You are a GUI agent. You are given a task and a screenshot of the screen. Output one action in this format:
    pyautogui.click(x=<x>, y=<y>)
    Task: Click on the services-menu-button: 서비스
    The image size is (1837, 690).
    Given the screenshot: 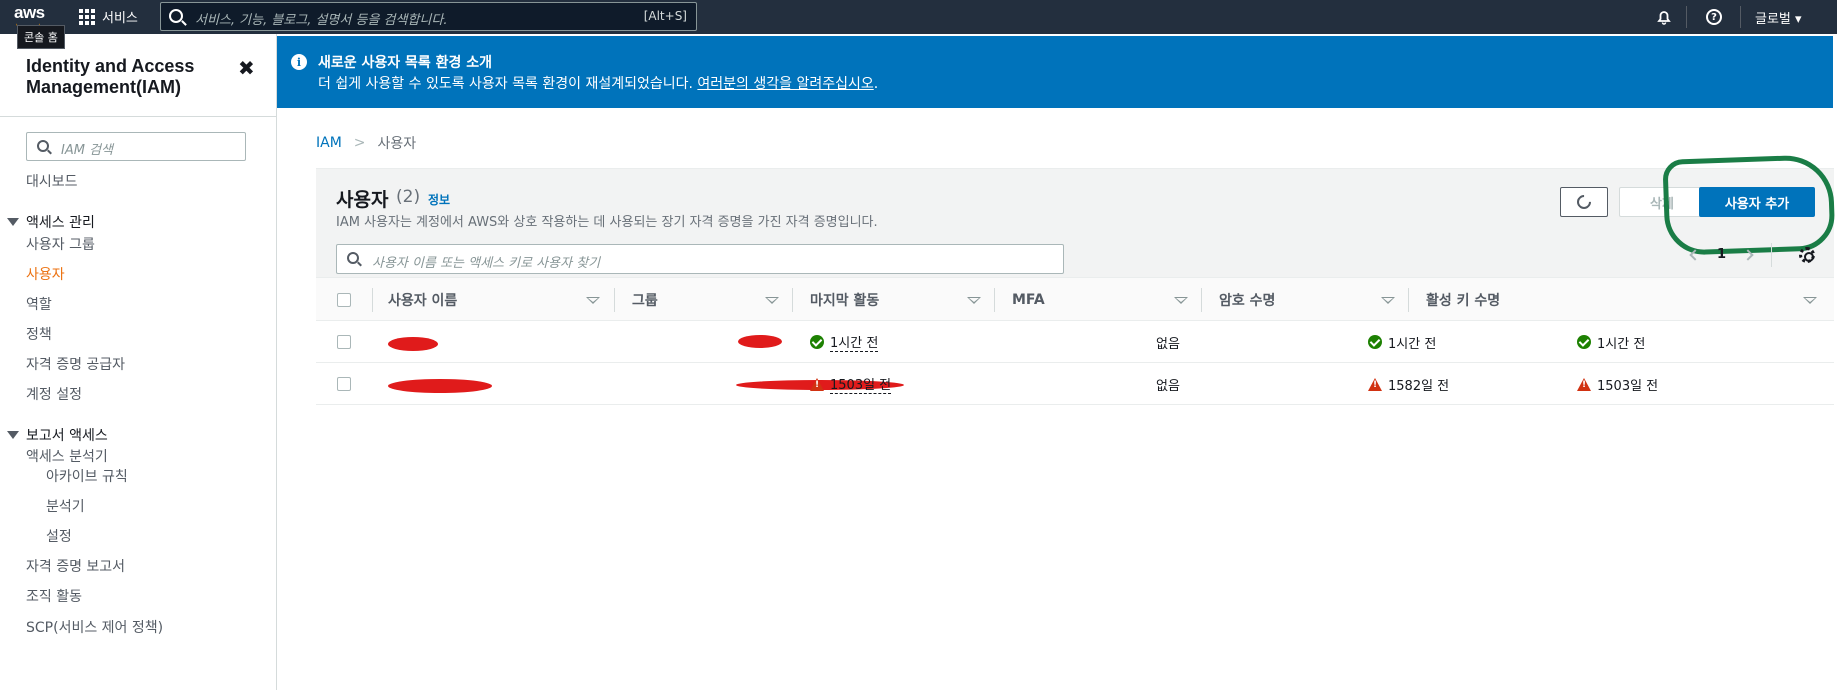 What is the action you would take?
    pyautogui.click(x=108, y=16)
    